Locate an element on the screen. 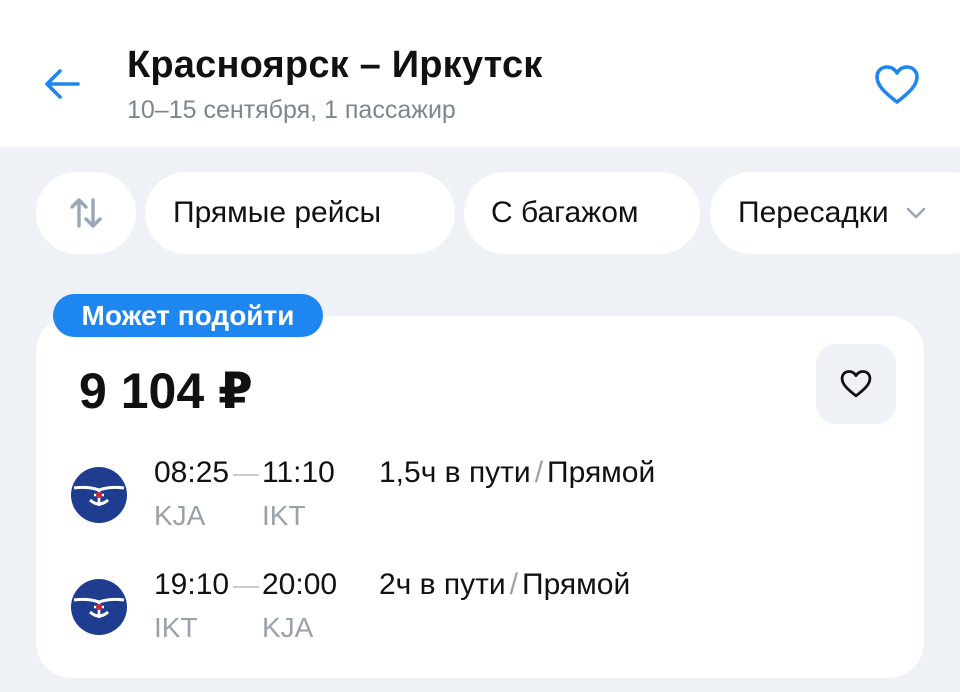 The height and width of the screenshot is (692, 960). favorite-ticket-button is located at coordinates (856, 384).